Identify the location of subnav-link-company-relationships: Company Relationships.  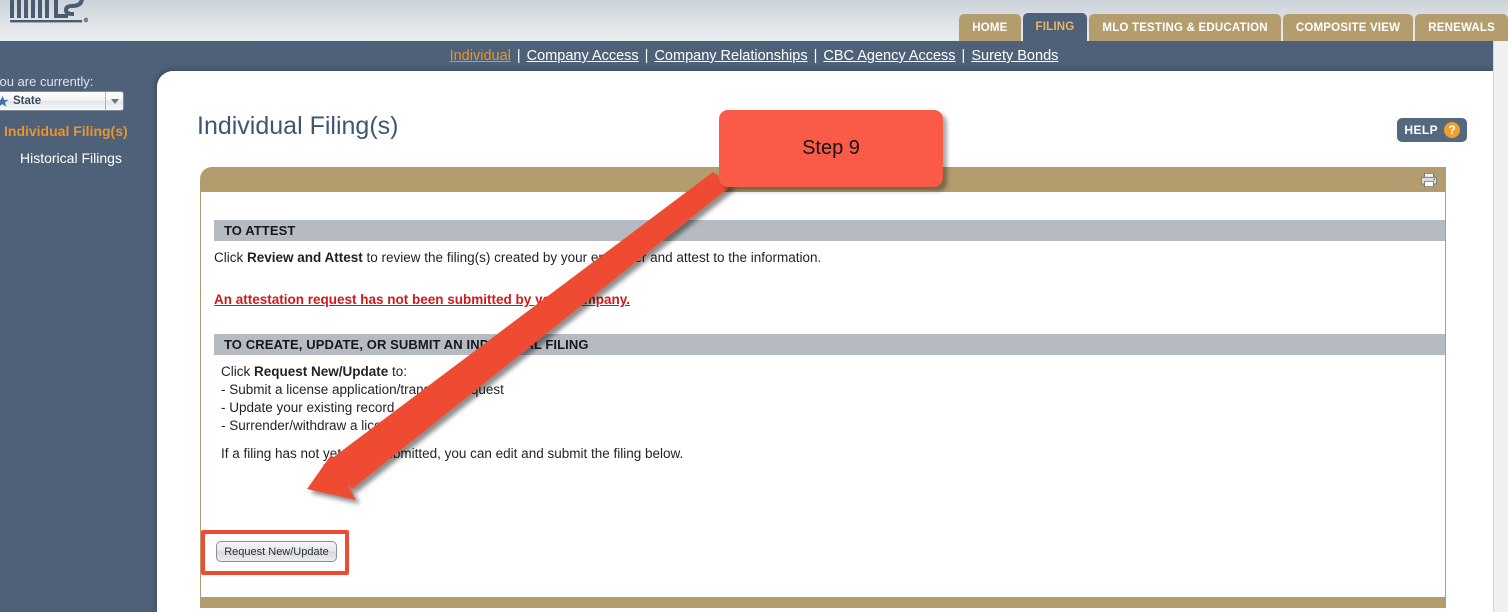
(730, 56).